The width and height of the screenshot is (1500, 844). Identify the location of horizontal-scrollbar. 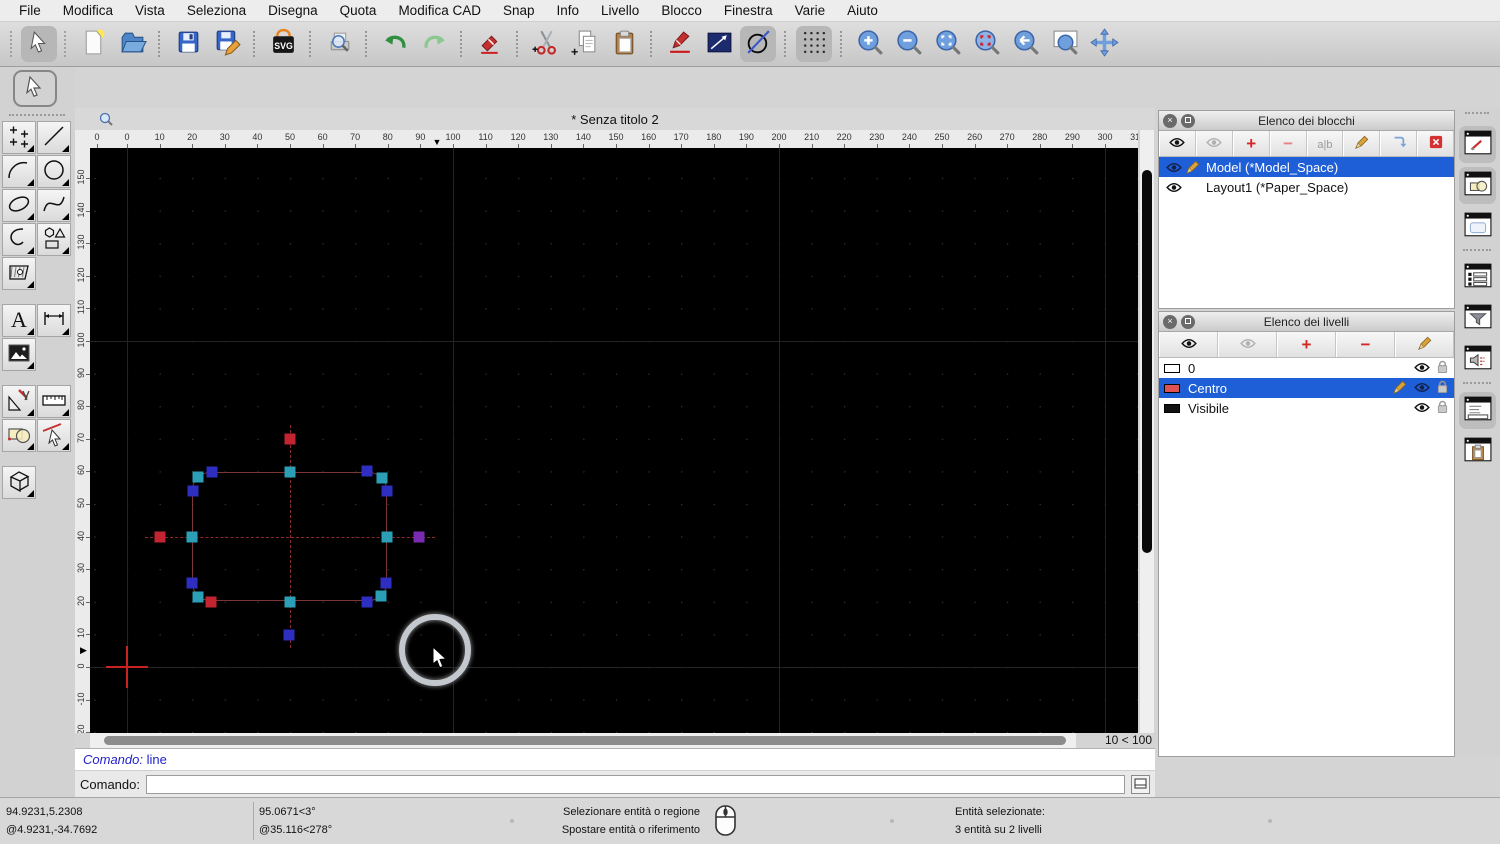
(592, 740).